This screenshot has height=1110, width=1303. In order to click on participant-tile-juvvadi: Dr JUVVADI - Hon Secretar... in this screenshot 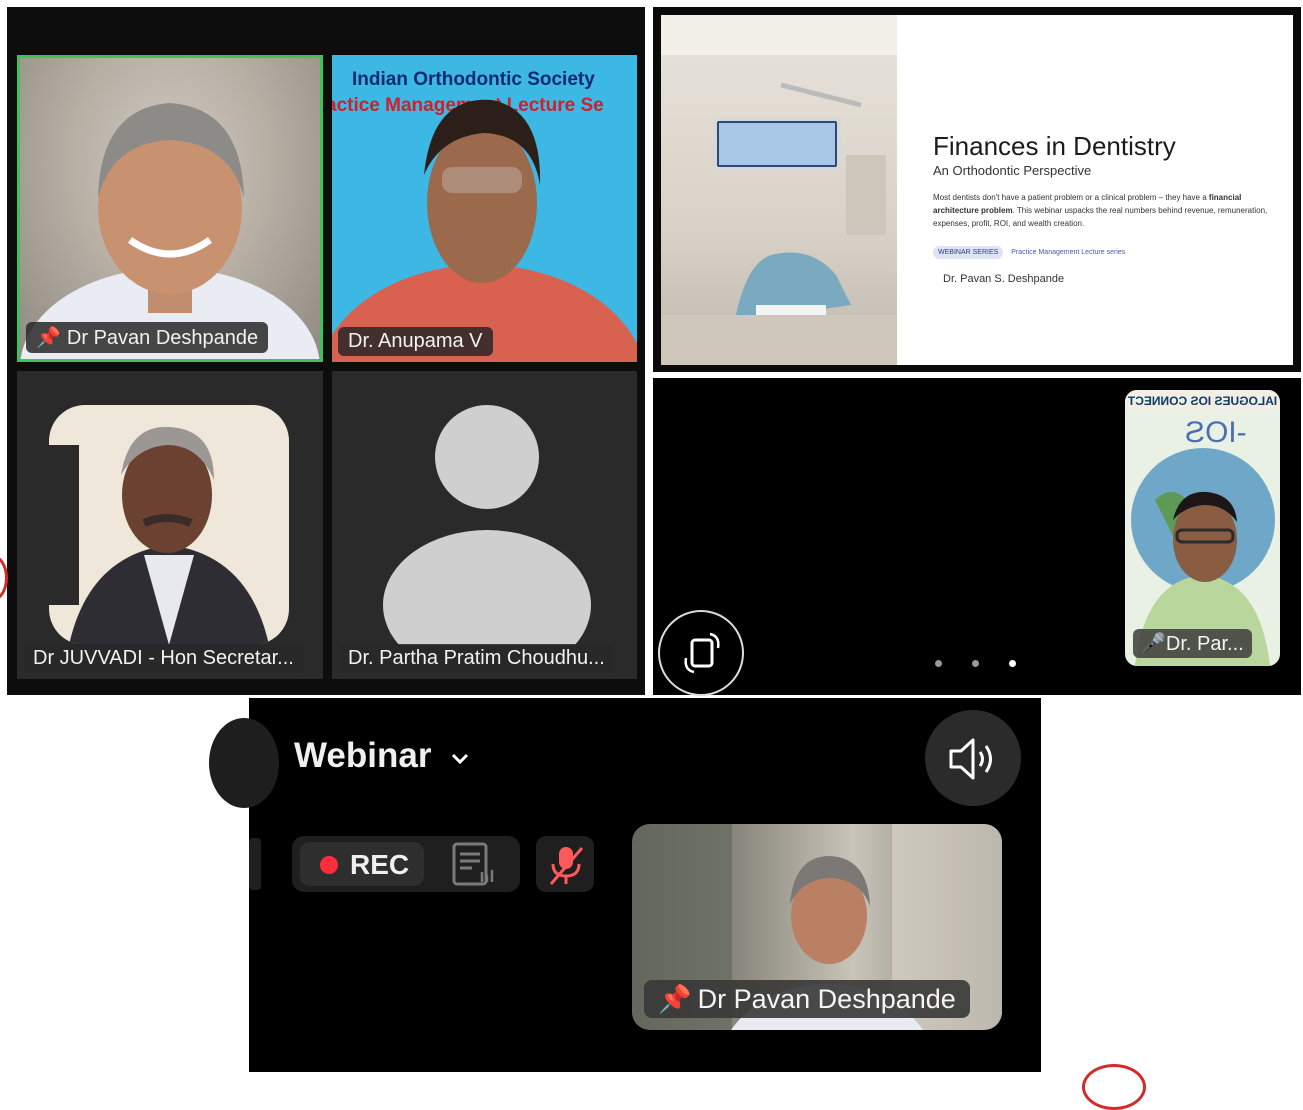, I will do `click(170, 525)`.